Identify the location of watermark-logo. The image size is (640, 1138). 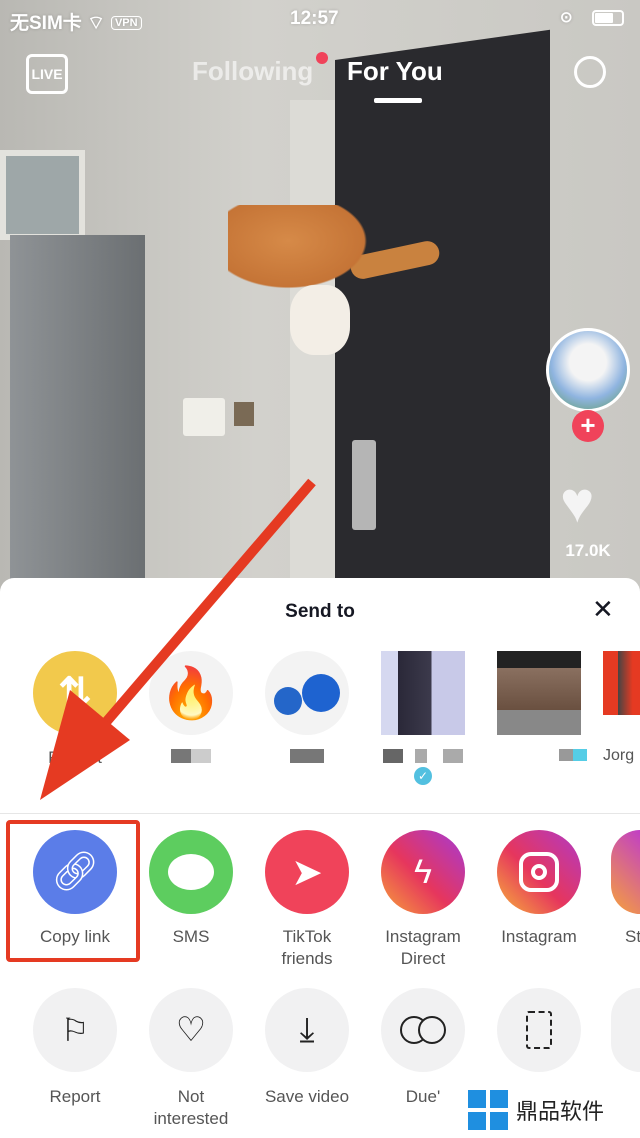
(488, 1110).